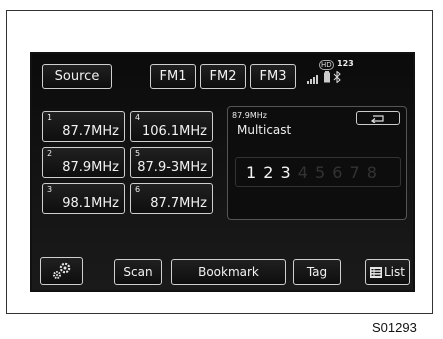 Image resolution: width=443 pixels, height=339 pixels. I want to click on station-info-panel: 87.9MHz Multicast 1 2 3 4 5 6 7 8, so click(317, 163).